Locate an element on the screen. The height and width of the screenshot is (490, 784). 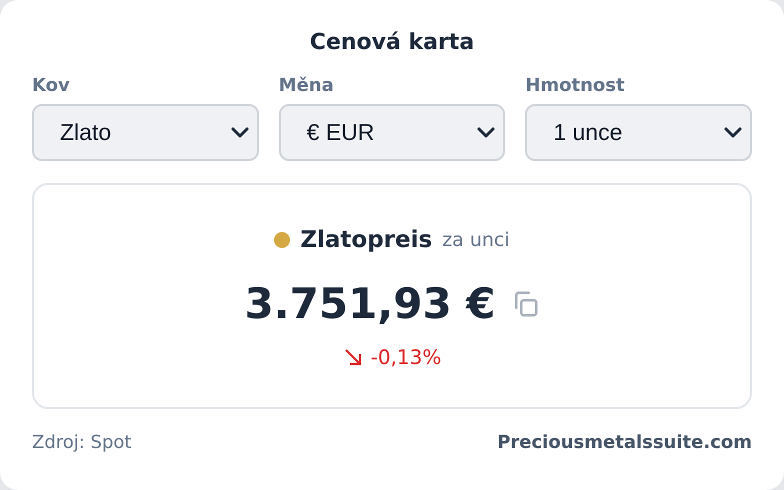
card-title: Cenová karta is located at coordinates (392, 43).